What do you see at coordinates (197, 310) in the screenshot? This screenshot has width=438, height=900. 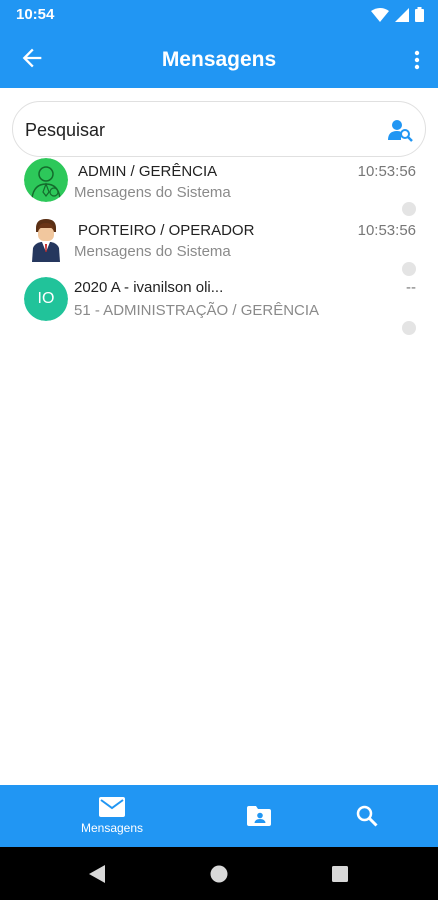 I see `conversation-subtitle: 51 - ADMINISTRAÇÃO / GERÊNCIA` at bounding box center [197, 310].